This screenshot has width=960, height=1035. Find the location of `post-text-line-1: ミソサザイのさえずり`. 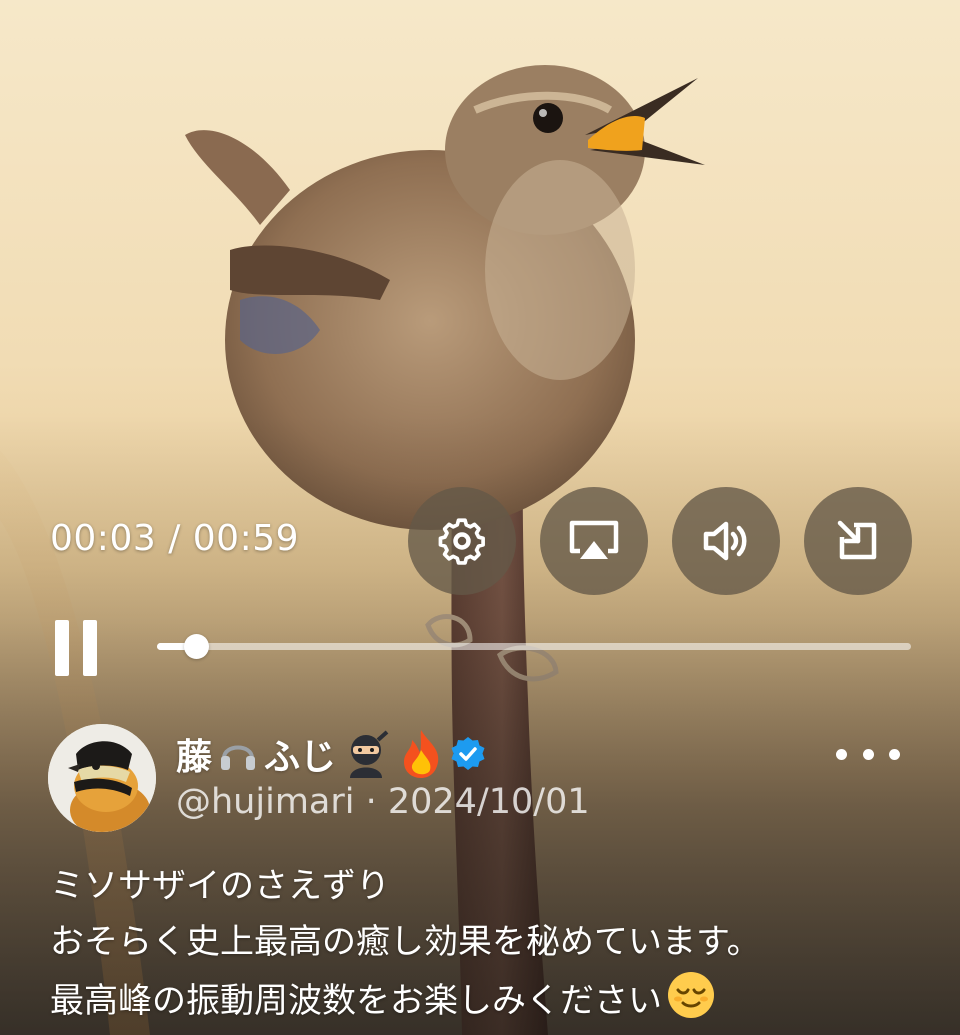

post-text-line-1: ミソサザイのさえずり is located at coordinates (220, 886).